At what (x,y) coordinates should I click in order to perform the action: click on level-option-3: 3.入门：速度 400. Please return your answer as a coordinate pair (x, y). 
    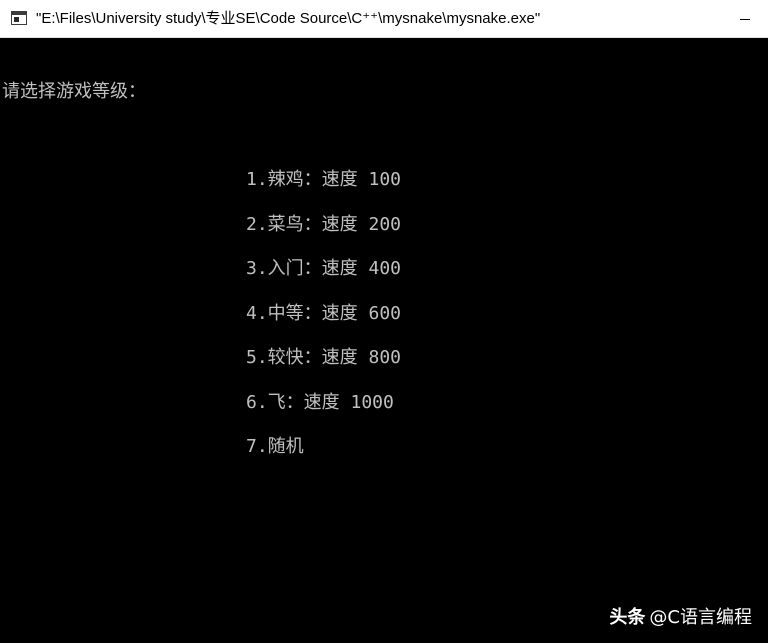
    Looking at the image, I should click on (324, 268).